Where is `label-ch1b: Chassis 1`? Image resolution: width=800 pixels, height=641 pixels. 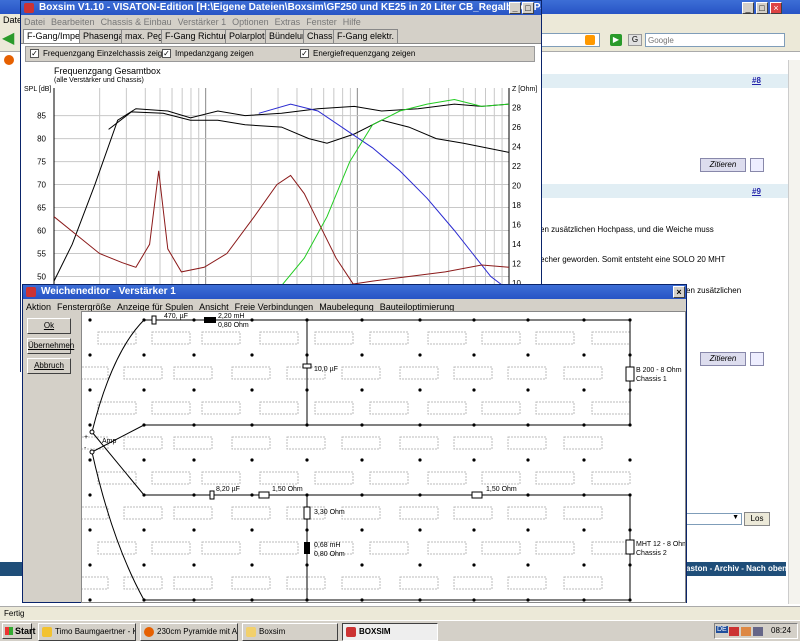
label-ch1b: Chassis 1 is located at coordinates (651, 379).